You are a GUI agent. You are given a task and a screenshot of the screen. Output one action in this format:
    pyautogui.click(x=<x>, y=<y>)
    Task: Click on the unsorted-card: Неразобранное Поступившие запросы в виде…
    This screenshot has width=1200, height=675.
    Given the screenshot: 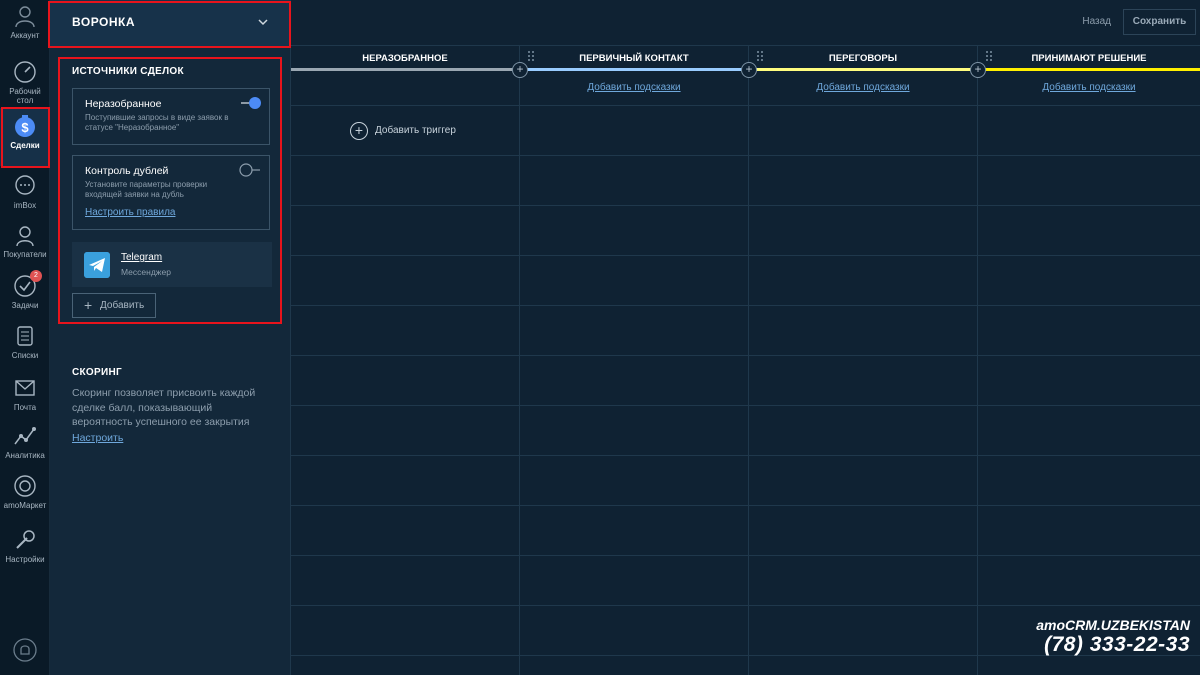 What is the action you would take?
    pyautogui.click(x=171, y=116)
    